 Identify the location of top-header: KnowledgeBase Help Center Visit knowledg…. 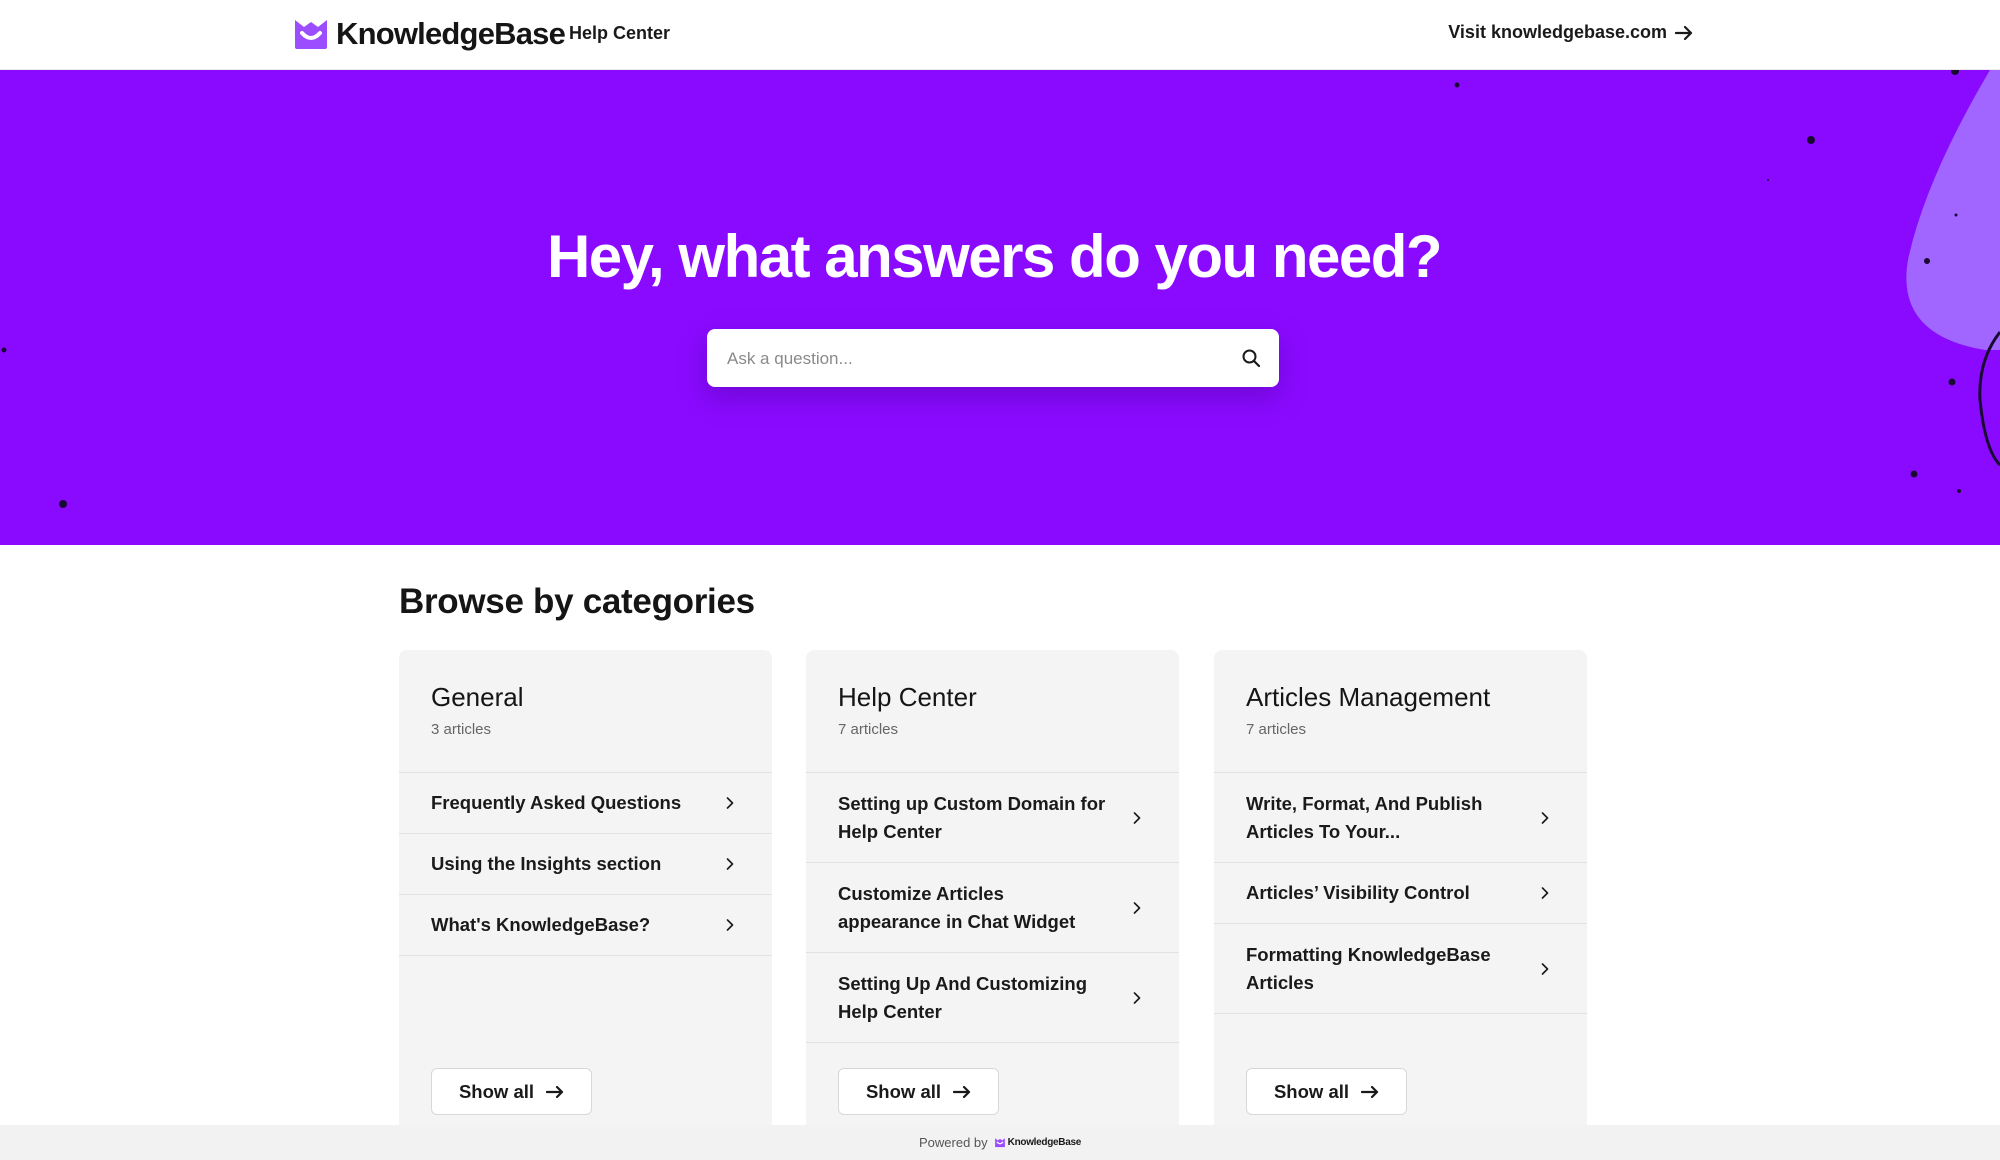
(1000, 35).